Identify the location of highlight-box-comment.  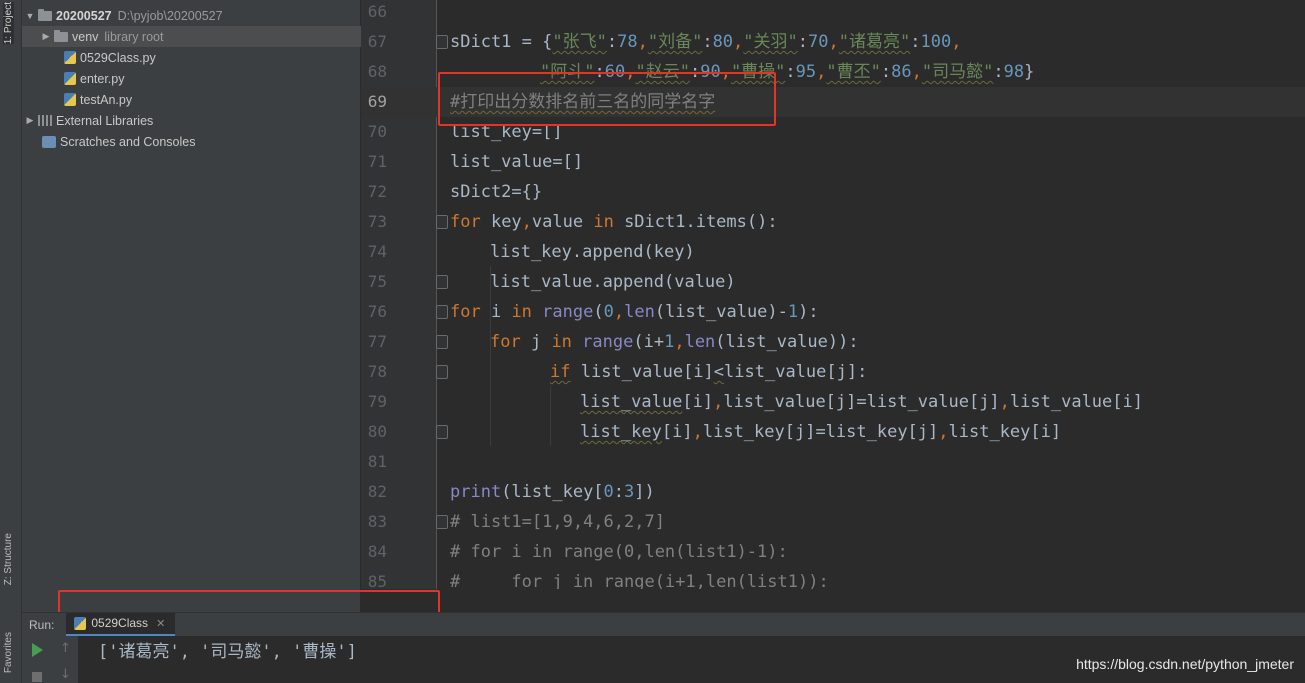
(607, 99).